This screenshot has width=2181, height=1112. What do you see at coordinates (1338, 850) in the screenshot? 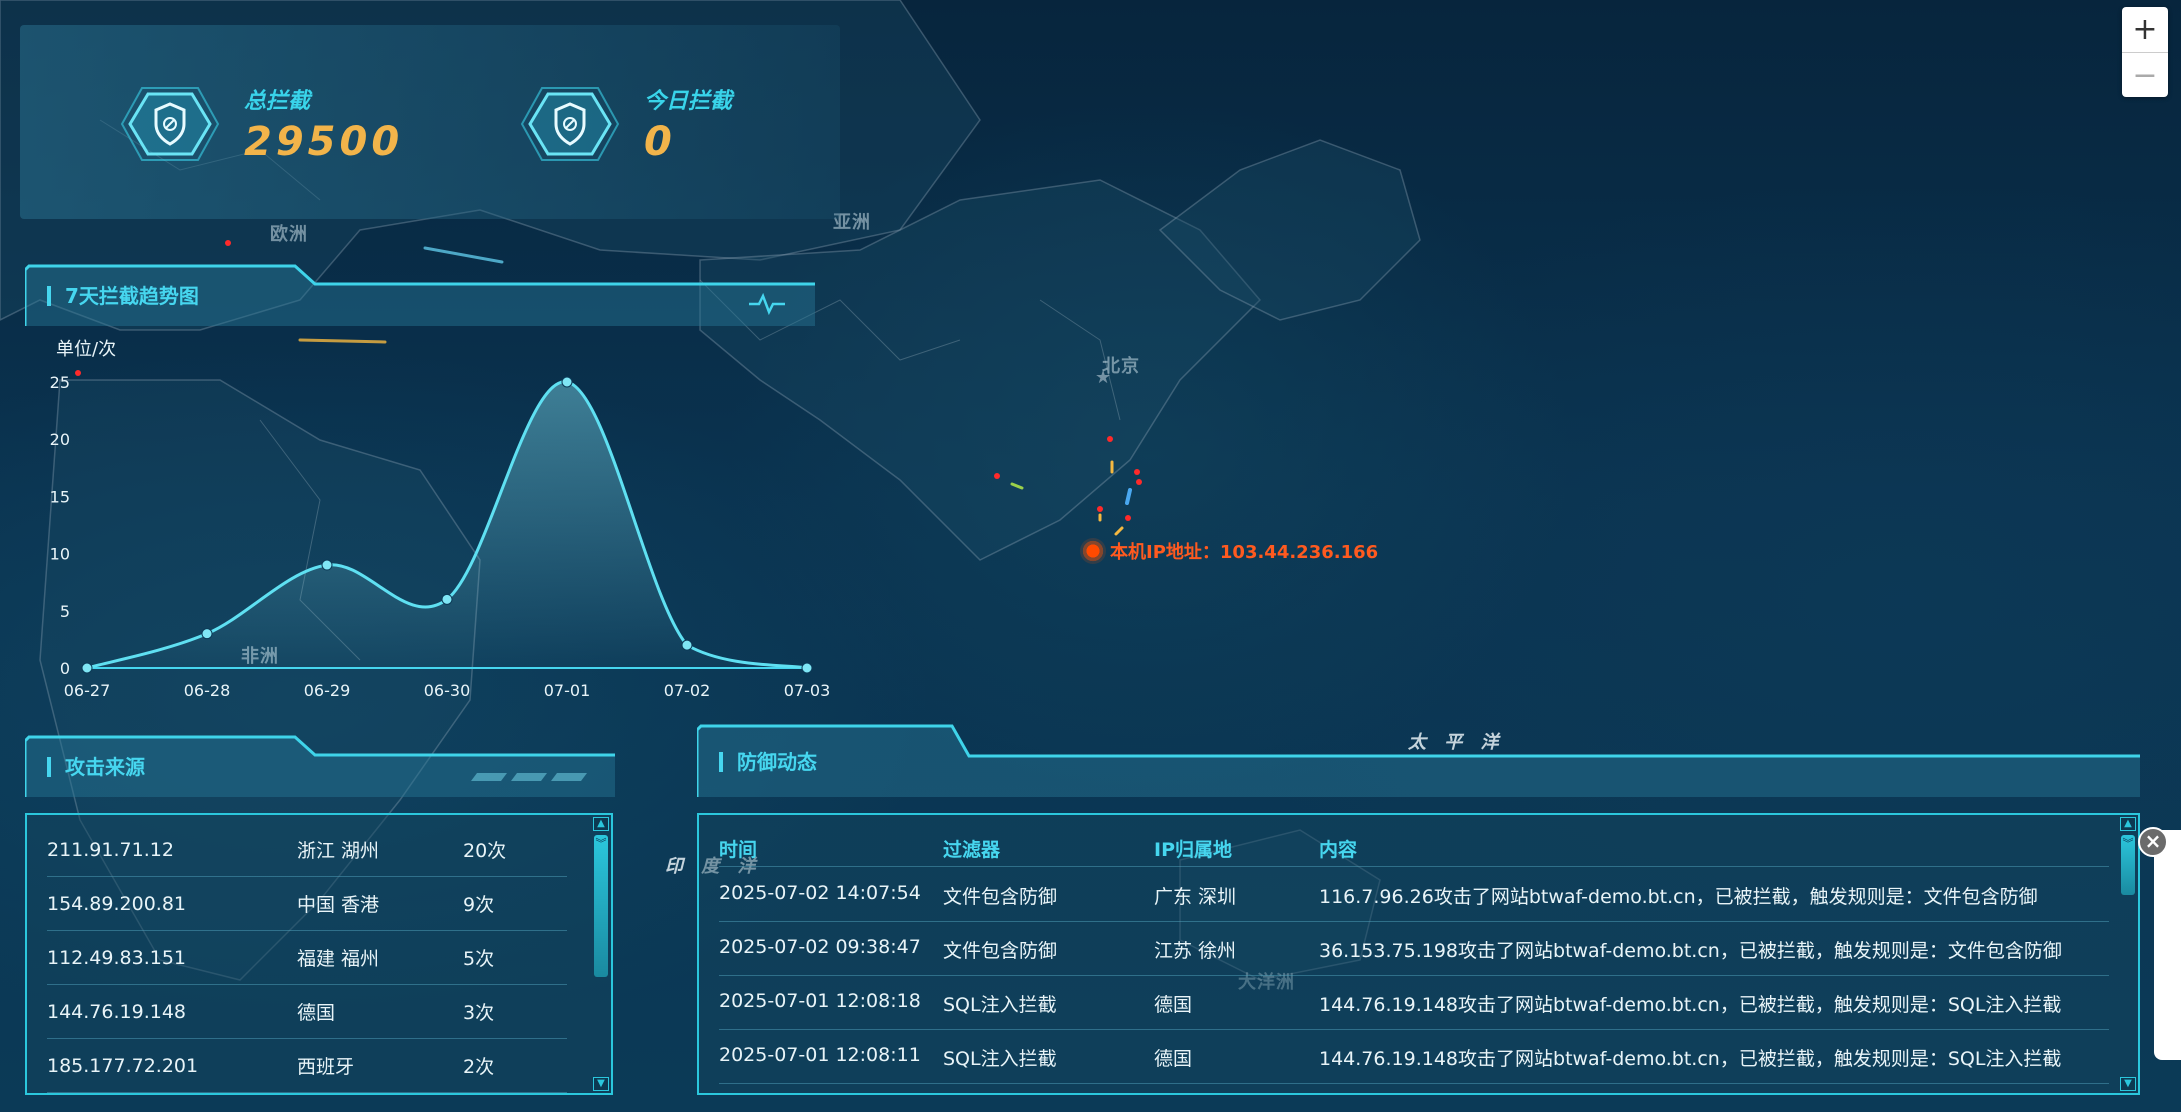
I see `col-content: 内容` at bounding box center [1338, 850].